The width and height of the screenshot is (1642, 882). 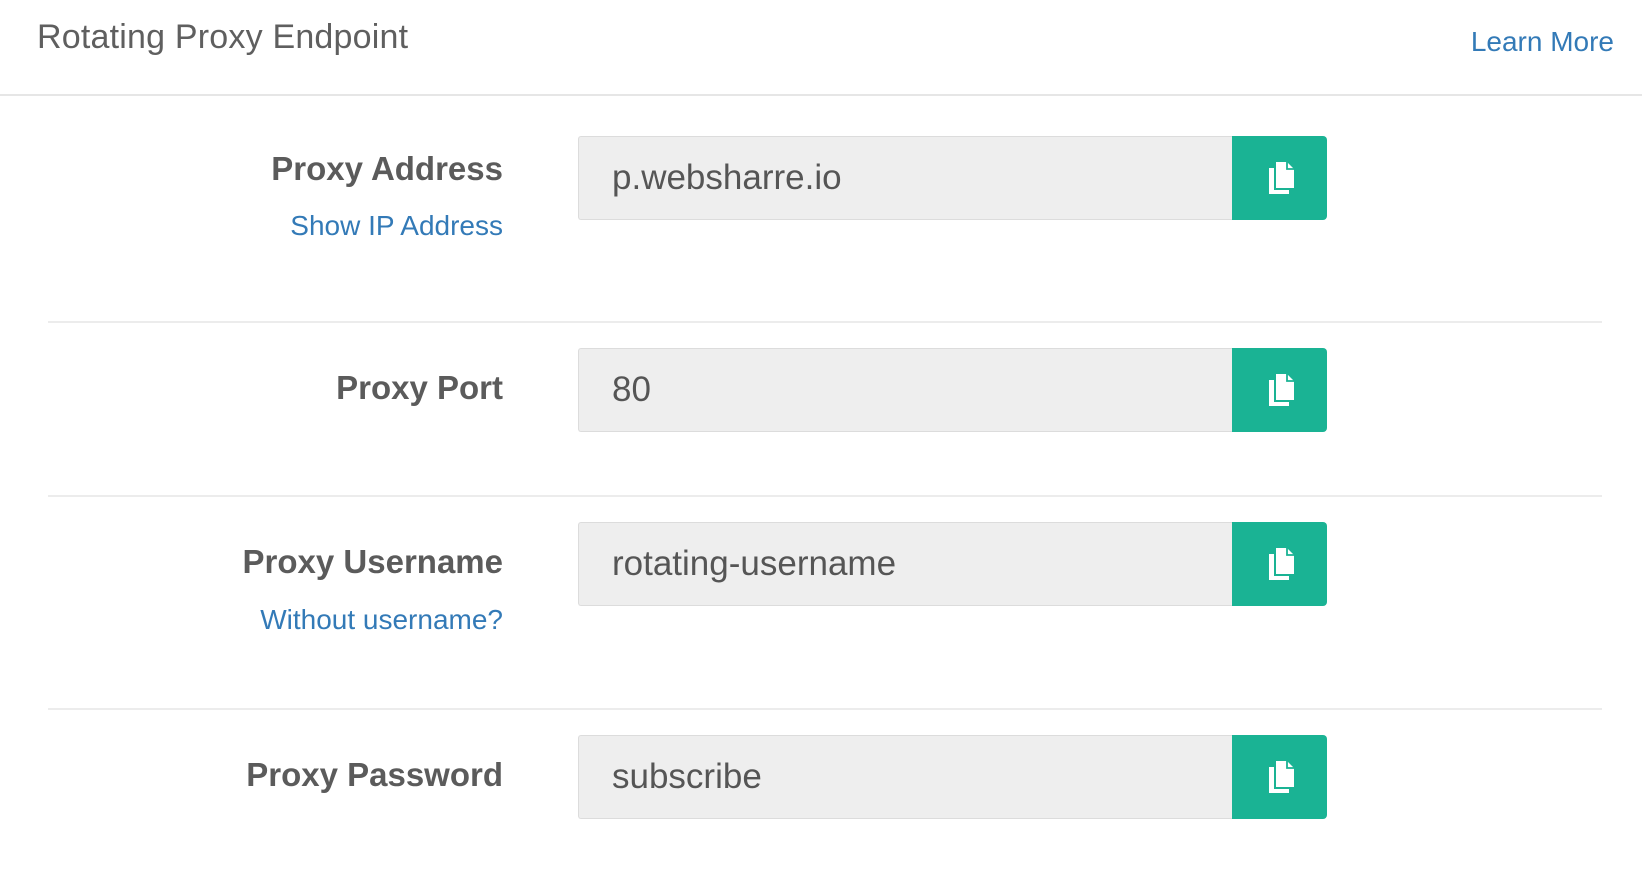 What do you see at coordinates (381, 620) in the screenshot?
I see `without-username-link: Without username?` at bounding box center [381, 620].